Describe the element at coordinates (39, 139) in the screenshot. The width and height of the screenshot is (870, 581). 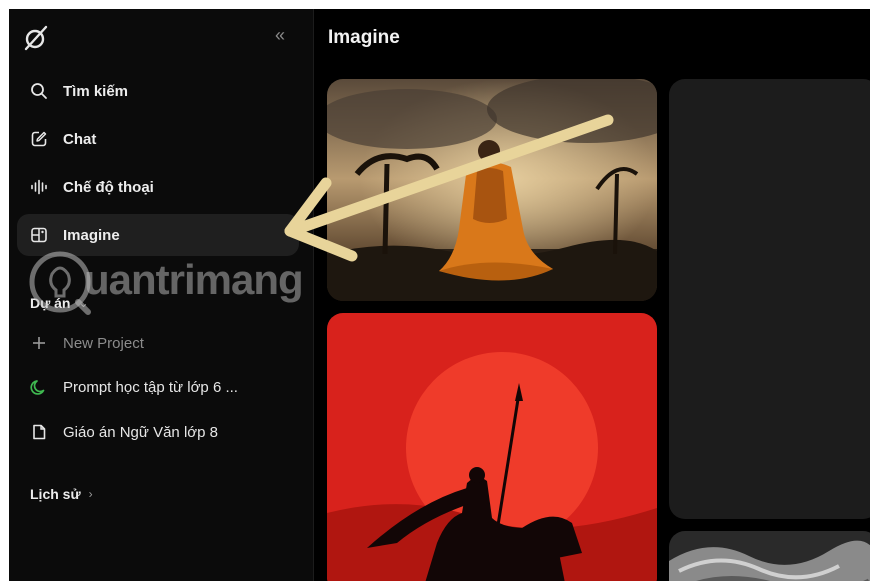
I see `edit-icon` at that location.